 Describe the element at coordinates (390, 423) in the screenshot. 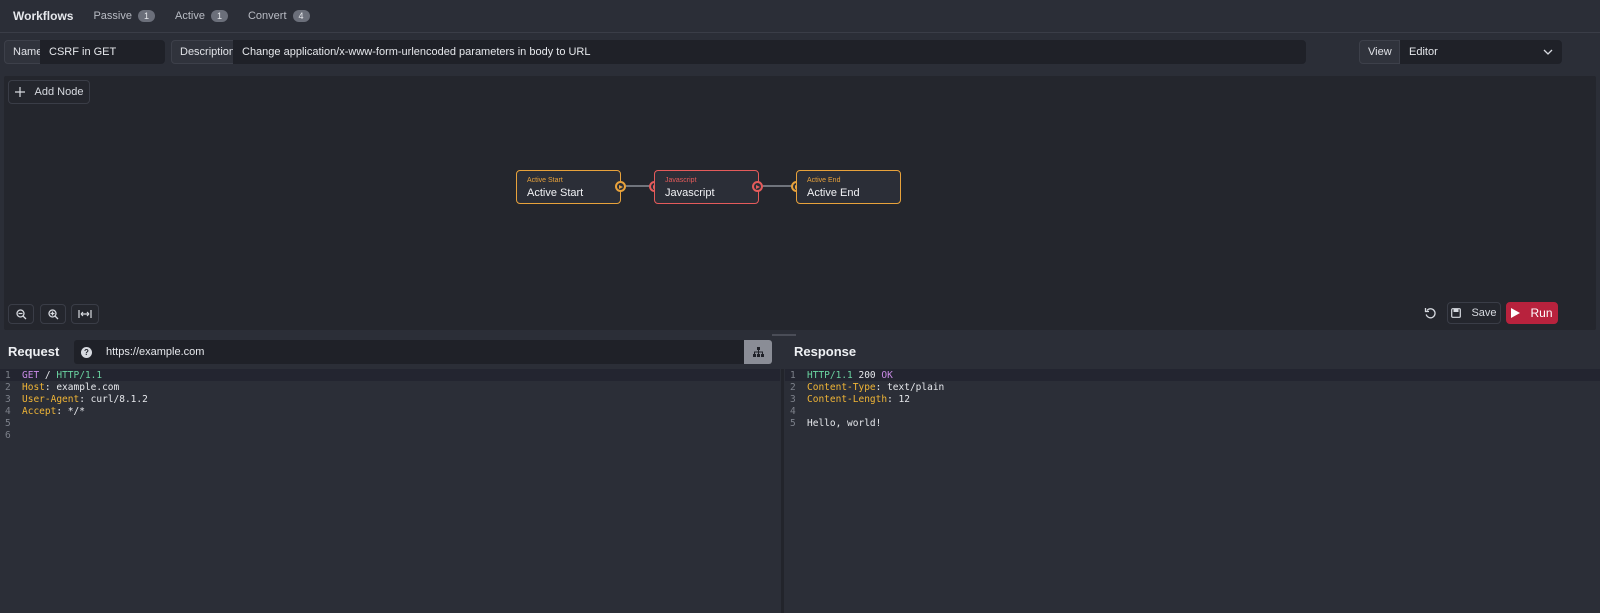

I see `code-line: 5` at that location.